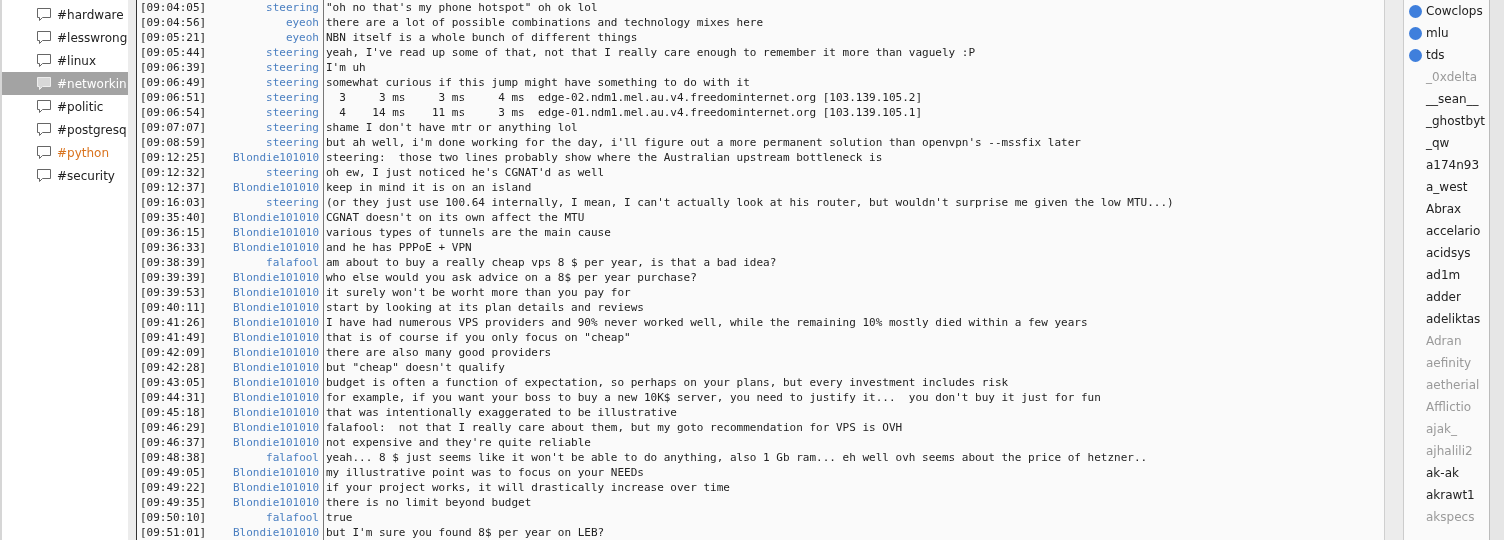 Image resolution: width=1504 pixels, height=540 pixels. I want to click on user-name: ad1m, so click(1443, 275).